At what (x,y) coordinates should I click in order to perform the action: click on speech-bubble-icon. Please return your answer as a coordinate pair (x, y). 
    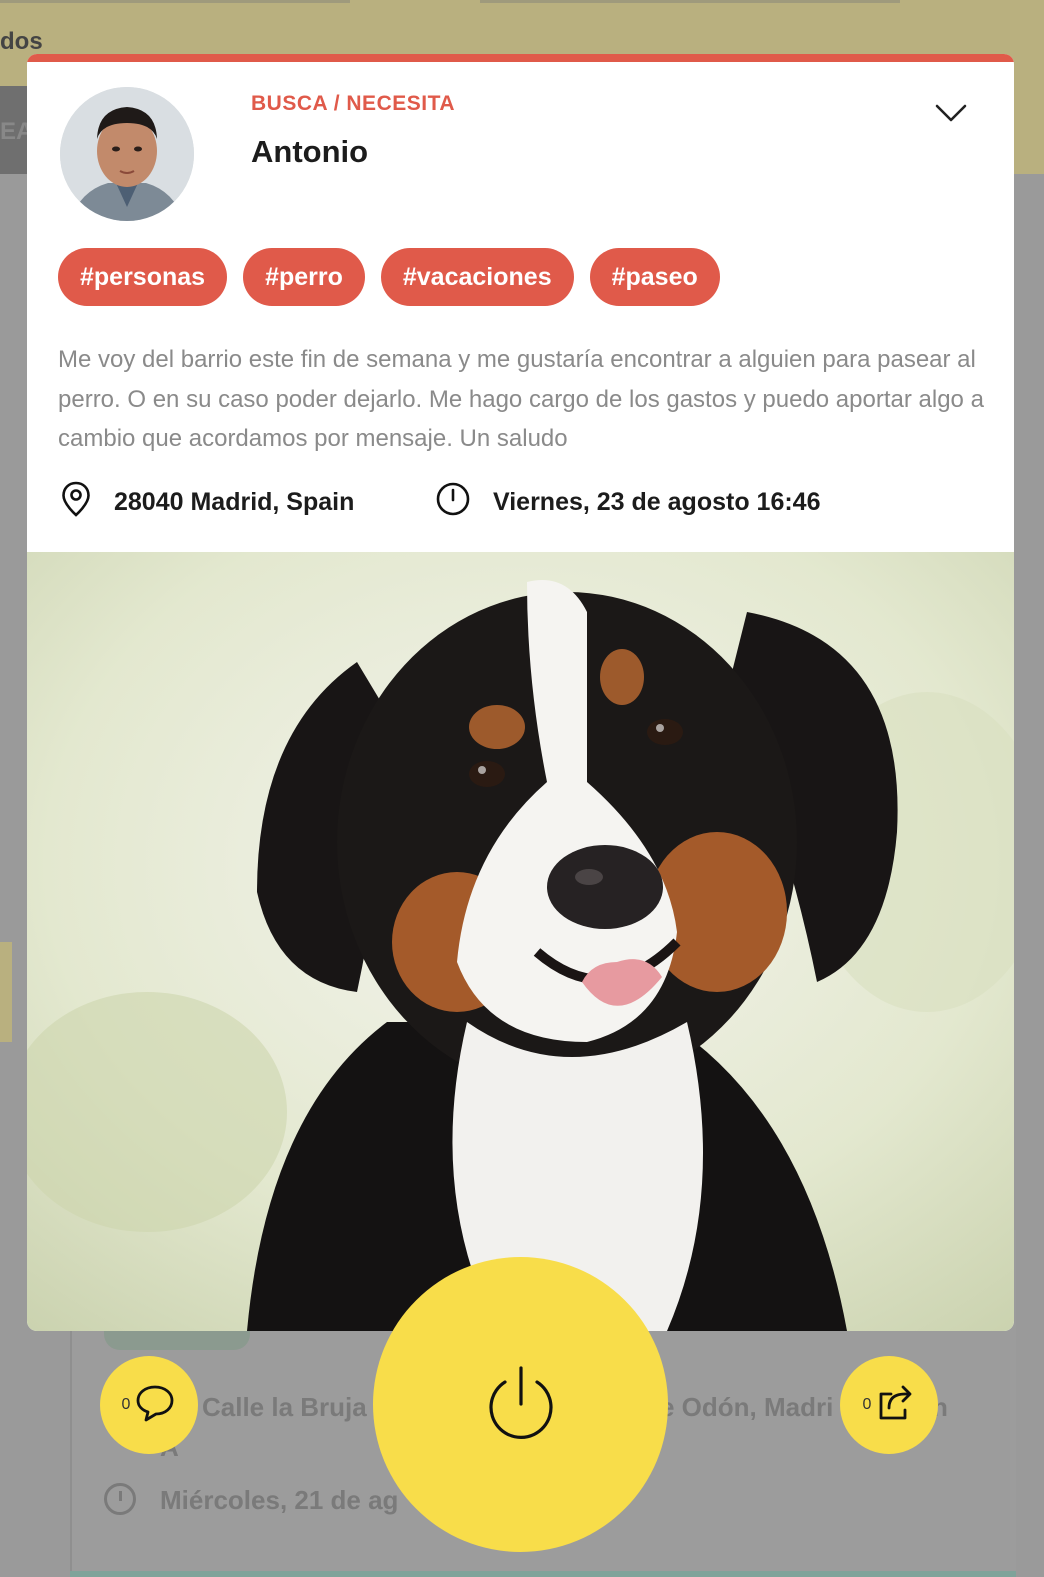
    Looking at the image, I should click on (155, 1405).